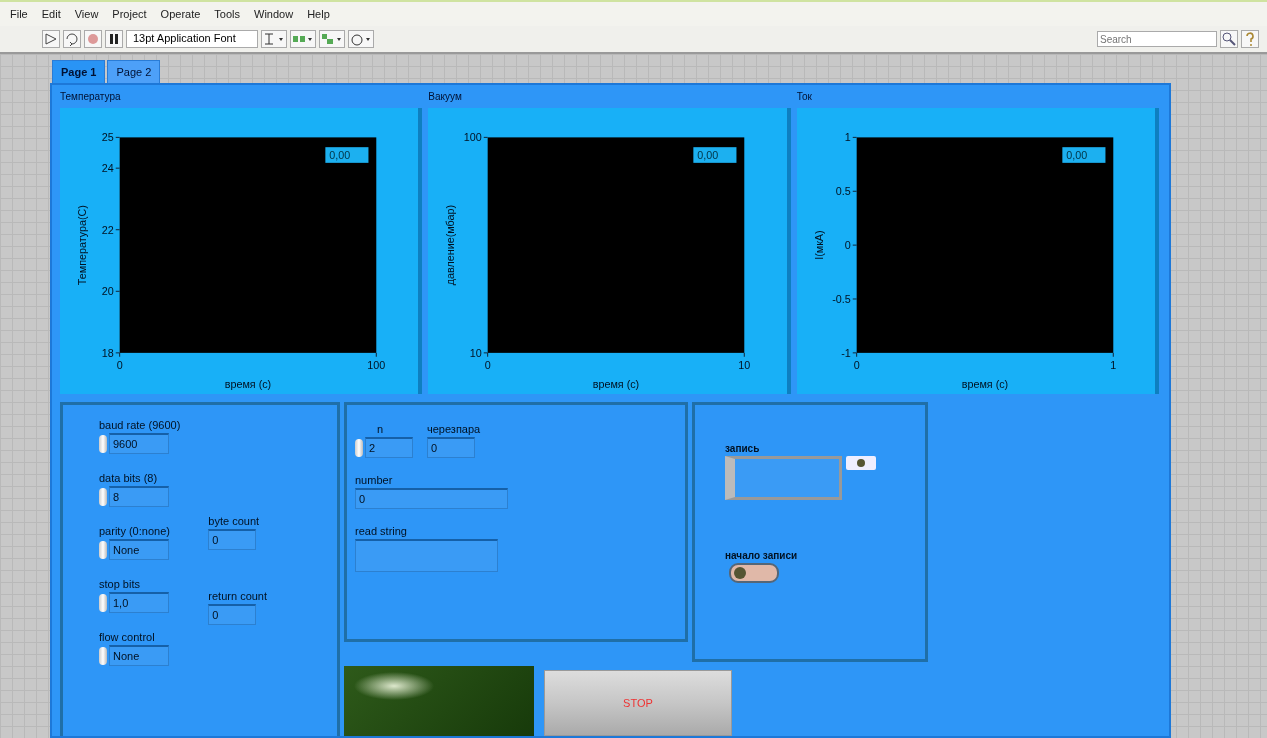  What do you see at coordinates (742, 448) in the screenshot?
I see `control-label: запись` at bounding box center [742, 448].